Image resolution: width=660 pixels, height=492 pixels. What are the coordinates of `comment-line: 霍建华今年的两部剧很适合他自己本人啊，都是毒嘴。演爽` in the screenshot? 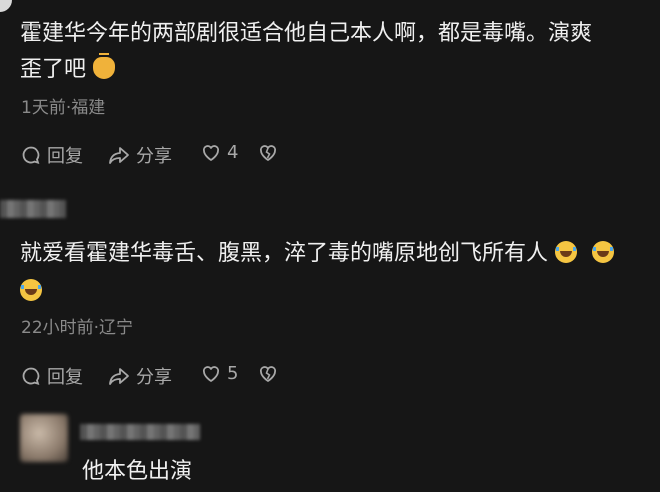 It's located at (306, 33).